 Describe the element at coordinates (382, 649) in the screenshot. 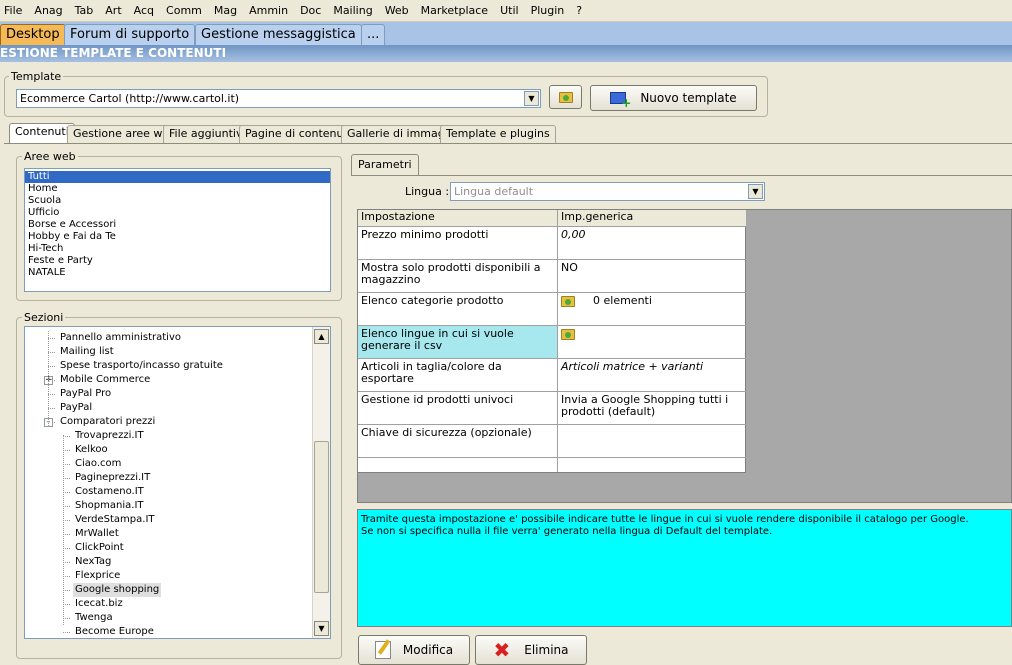

I see `edit-icon` at that location.